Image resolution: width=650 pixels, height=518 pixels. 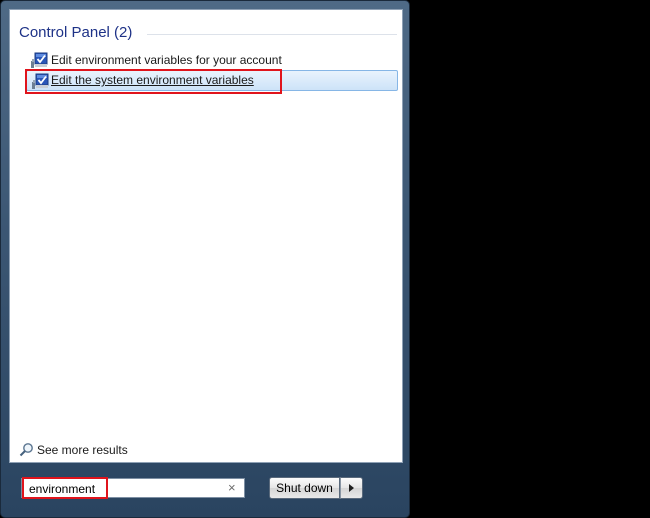 What do you see at coordinates (62, 489) in the screenshot?
I see `search-input-value: environment` at bounding box center [62, 489].